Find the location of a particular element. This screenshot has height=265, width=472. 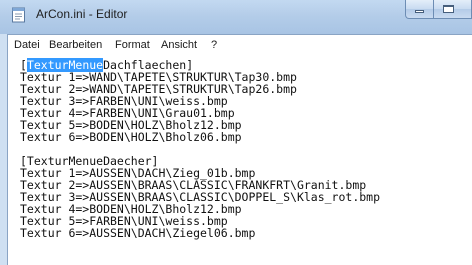

minimize-icon is located at coordinates (419, 11).